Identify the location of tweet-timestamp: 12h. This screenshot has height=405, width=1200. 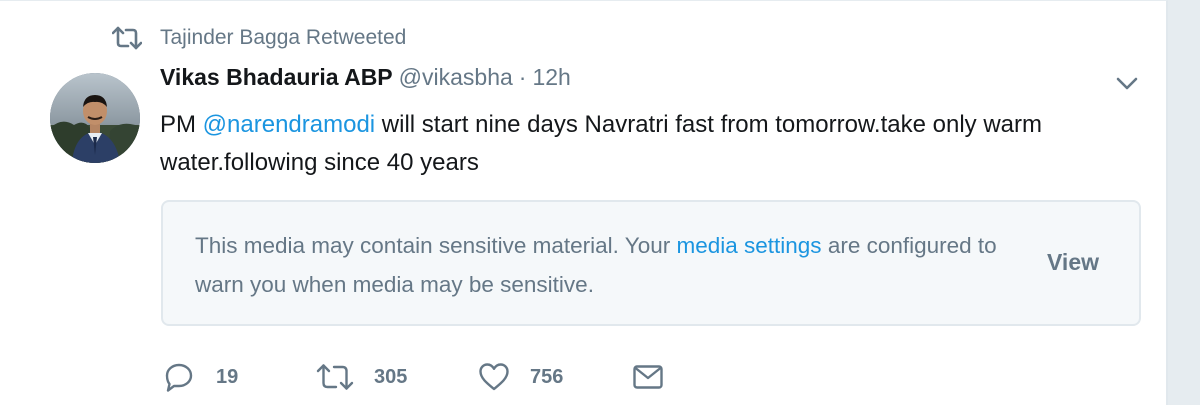
(551, 77).